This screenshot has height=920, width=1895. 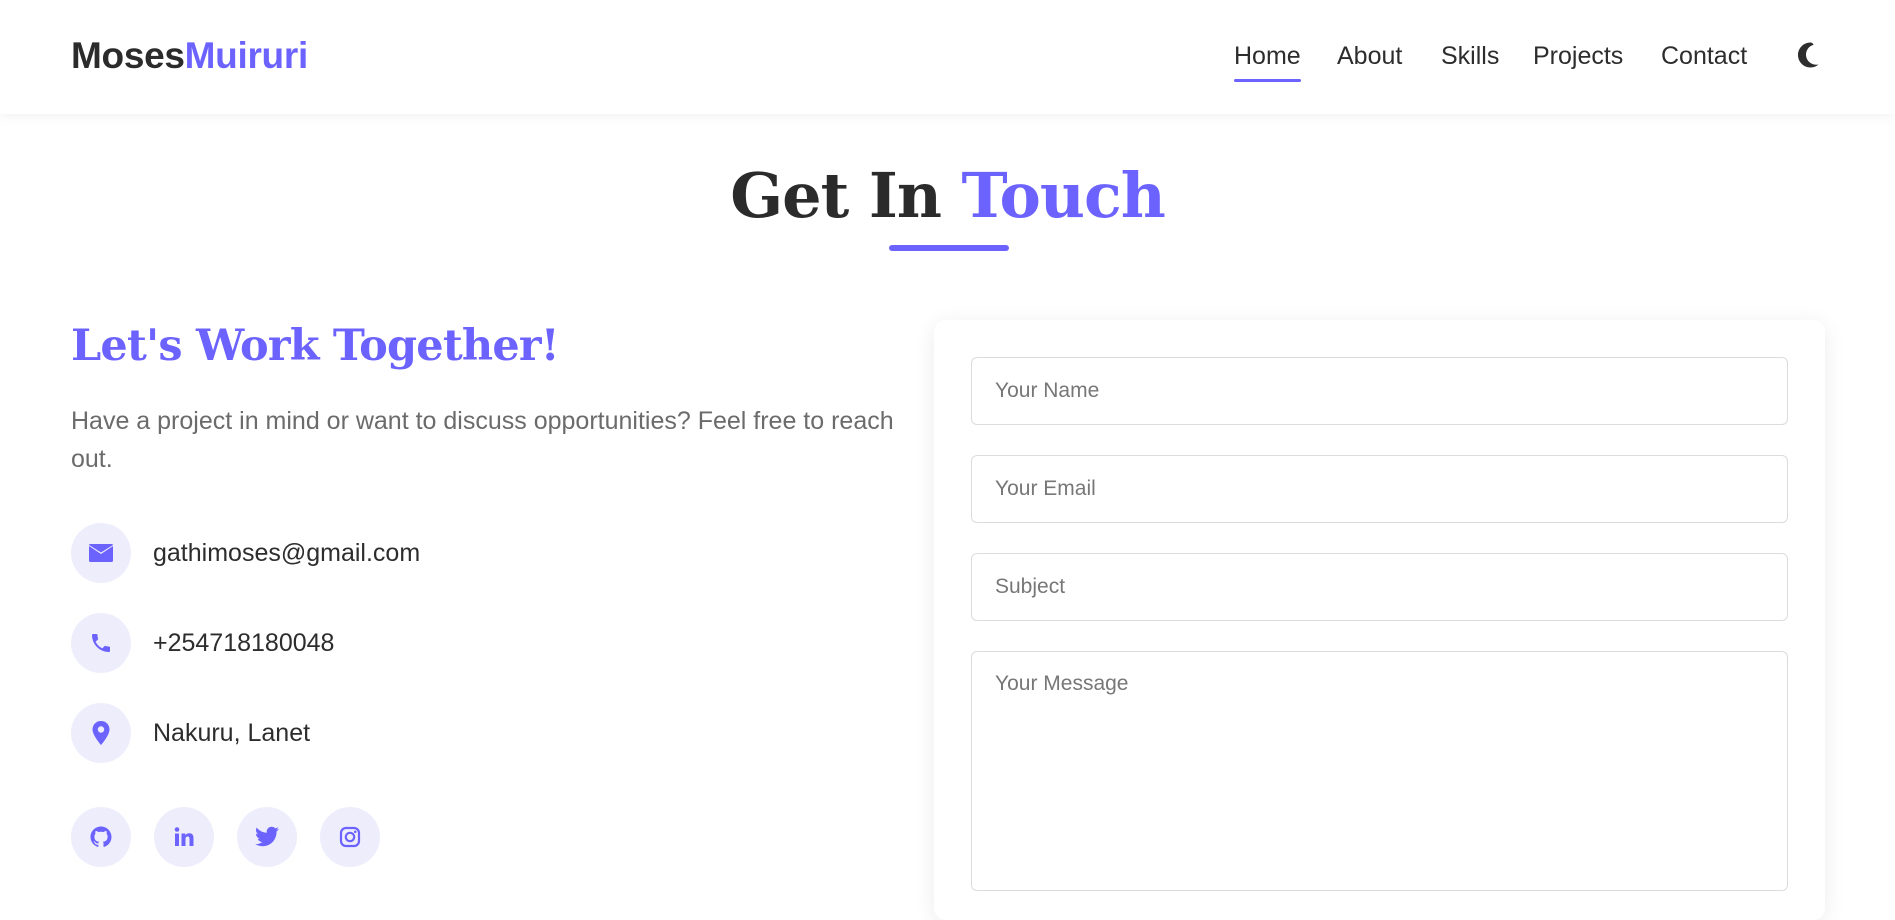 What do you see at coordinates (243, 643) in the screenshot?
I see `contact-phone-text: +254718180048` at bounding box center [243, 643].